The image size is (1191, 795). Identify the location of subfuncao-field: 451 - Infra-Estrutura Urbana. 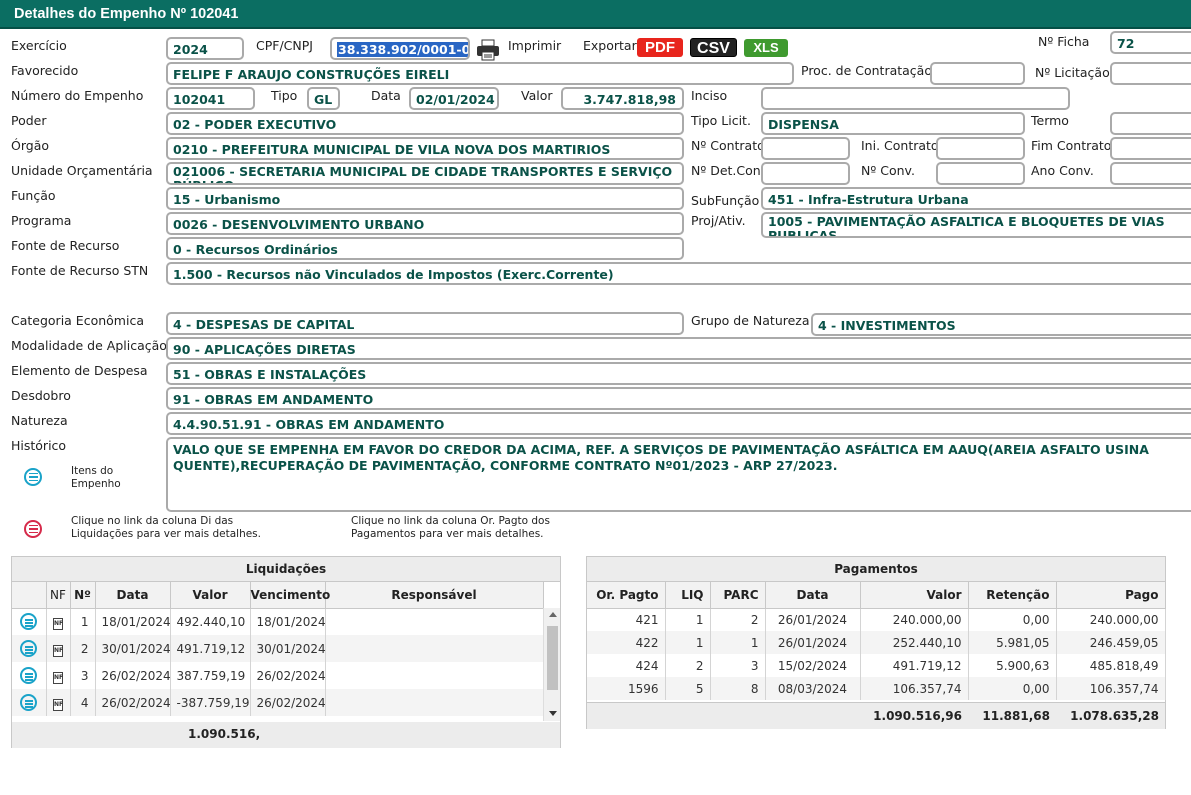
(976, 198).